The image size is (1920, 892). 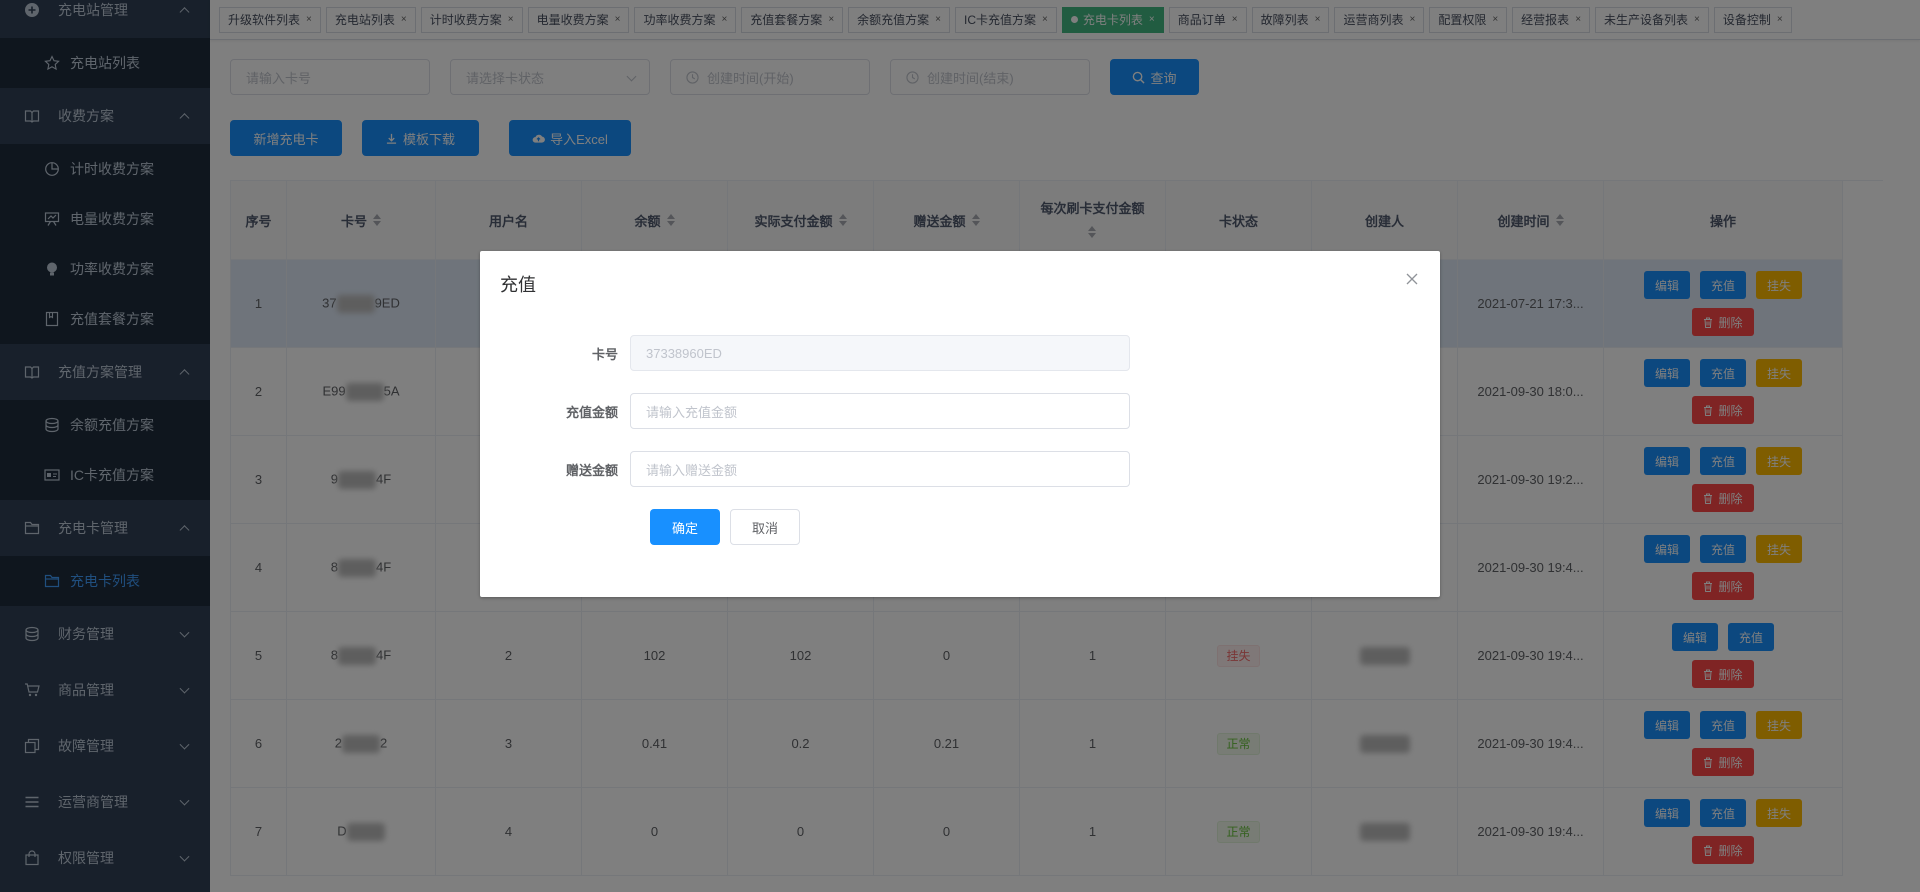 I want to click on cancel-button: 取消, so click(x=765, y=527).